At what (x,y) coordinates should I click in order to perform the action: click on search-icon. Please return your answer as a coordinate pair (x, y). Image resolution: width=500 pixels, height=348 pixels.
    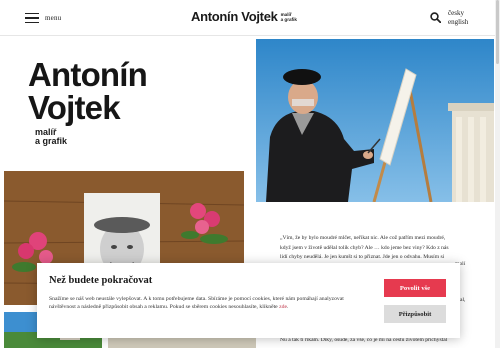
    Looking at the image, I should click on (435, 17).